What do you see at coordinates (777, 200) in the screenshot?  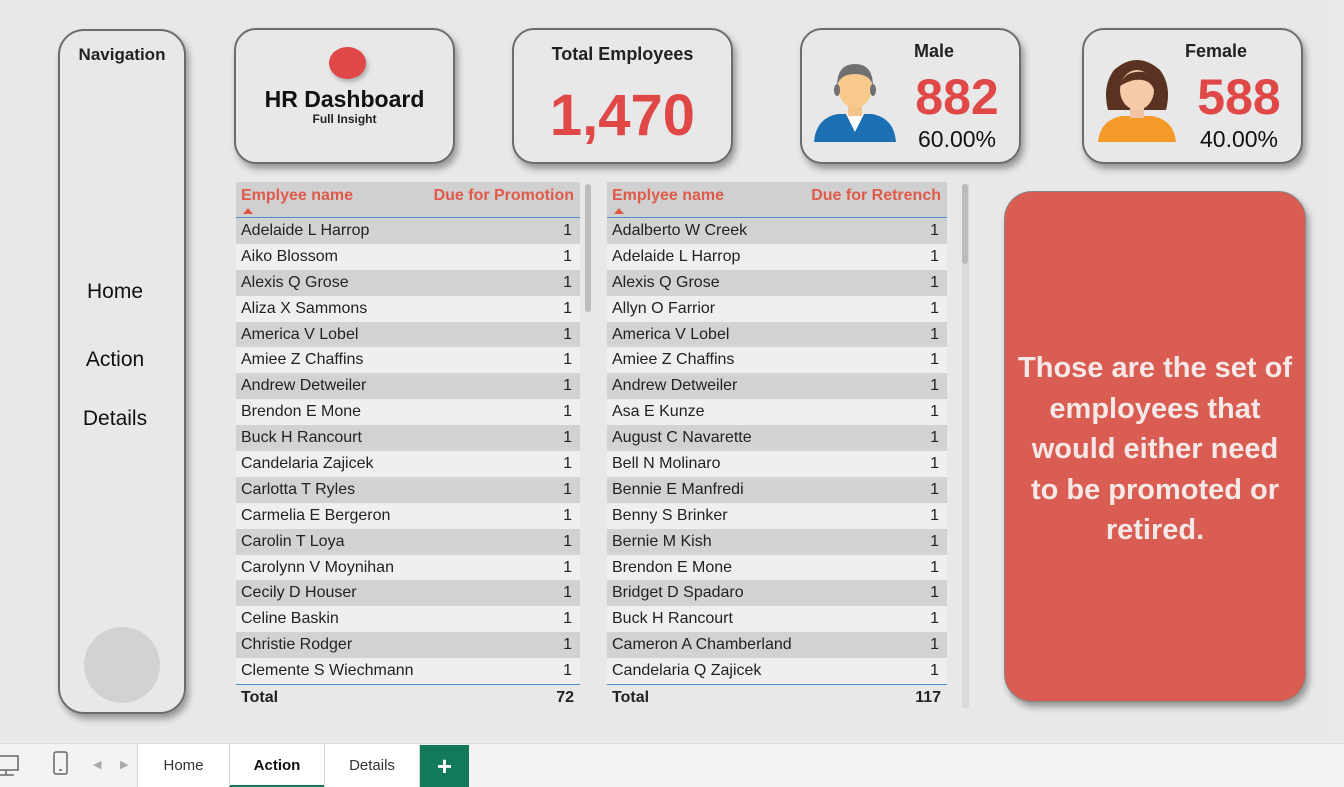 I see `retrench-table-header: Emplyee name Due for Retrench` at bounding box center [777, 200].